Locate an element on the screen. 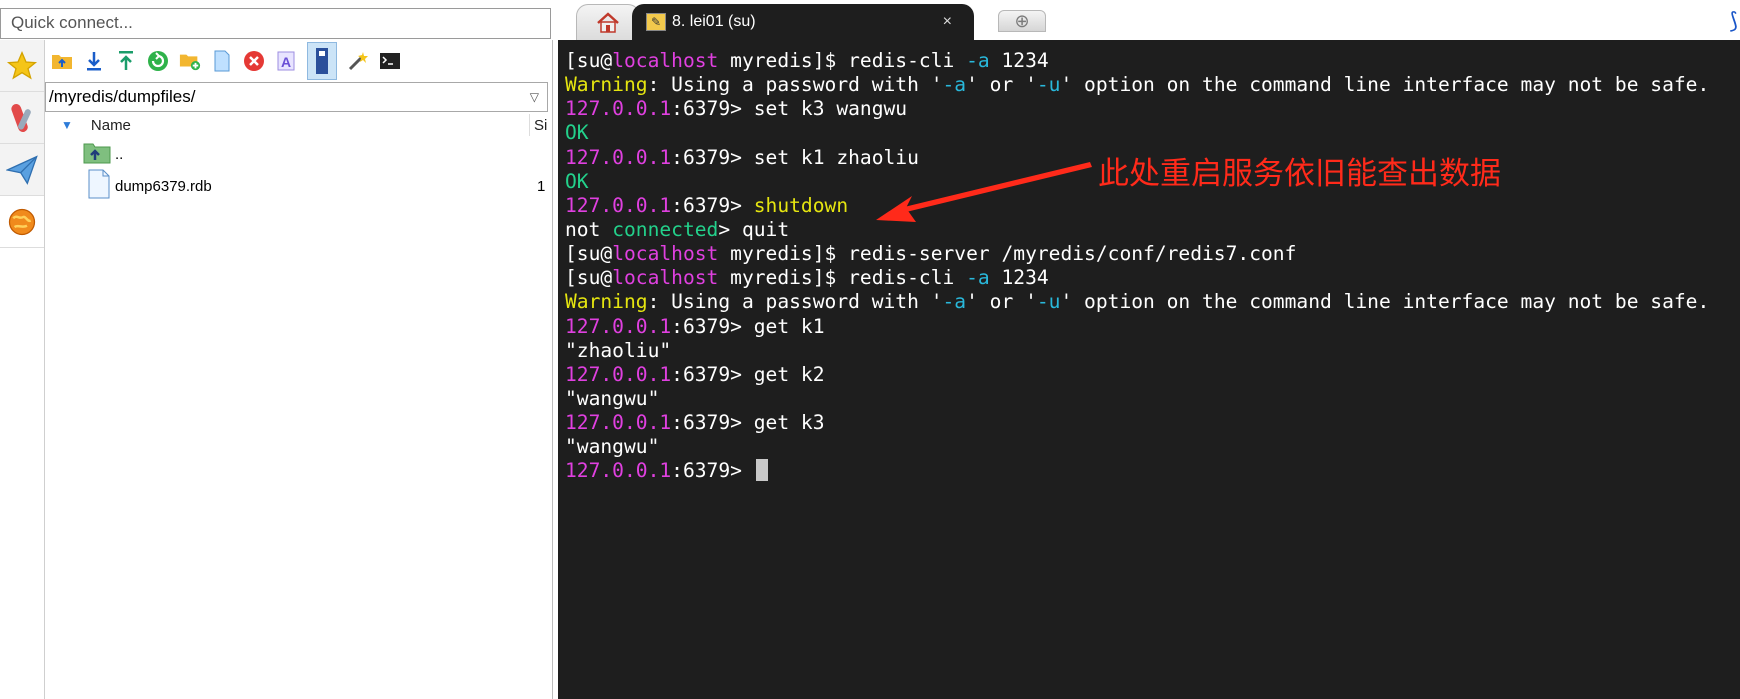 The image size is (1740, 699). file-icon is located at coordinates (99, 186).